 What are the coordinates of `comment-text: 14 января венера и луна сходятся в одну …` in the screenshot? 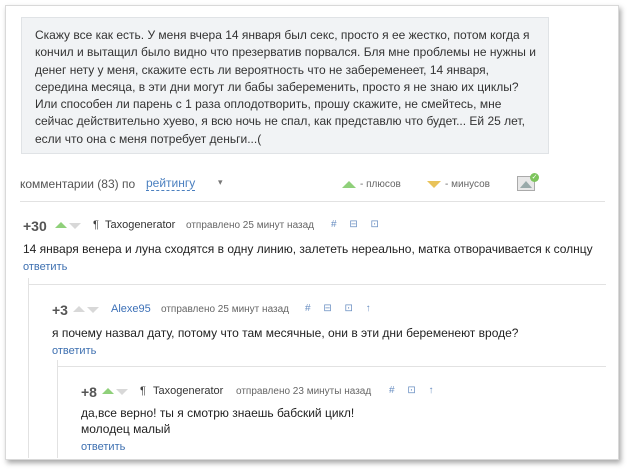 It's located at (308, 249).